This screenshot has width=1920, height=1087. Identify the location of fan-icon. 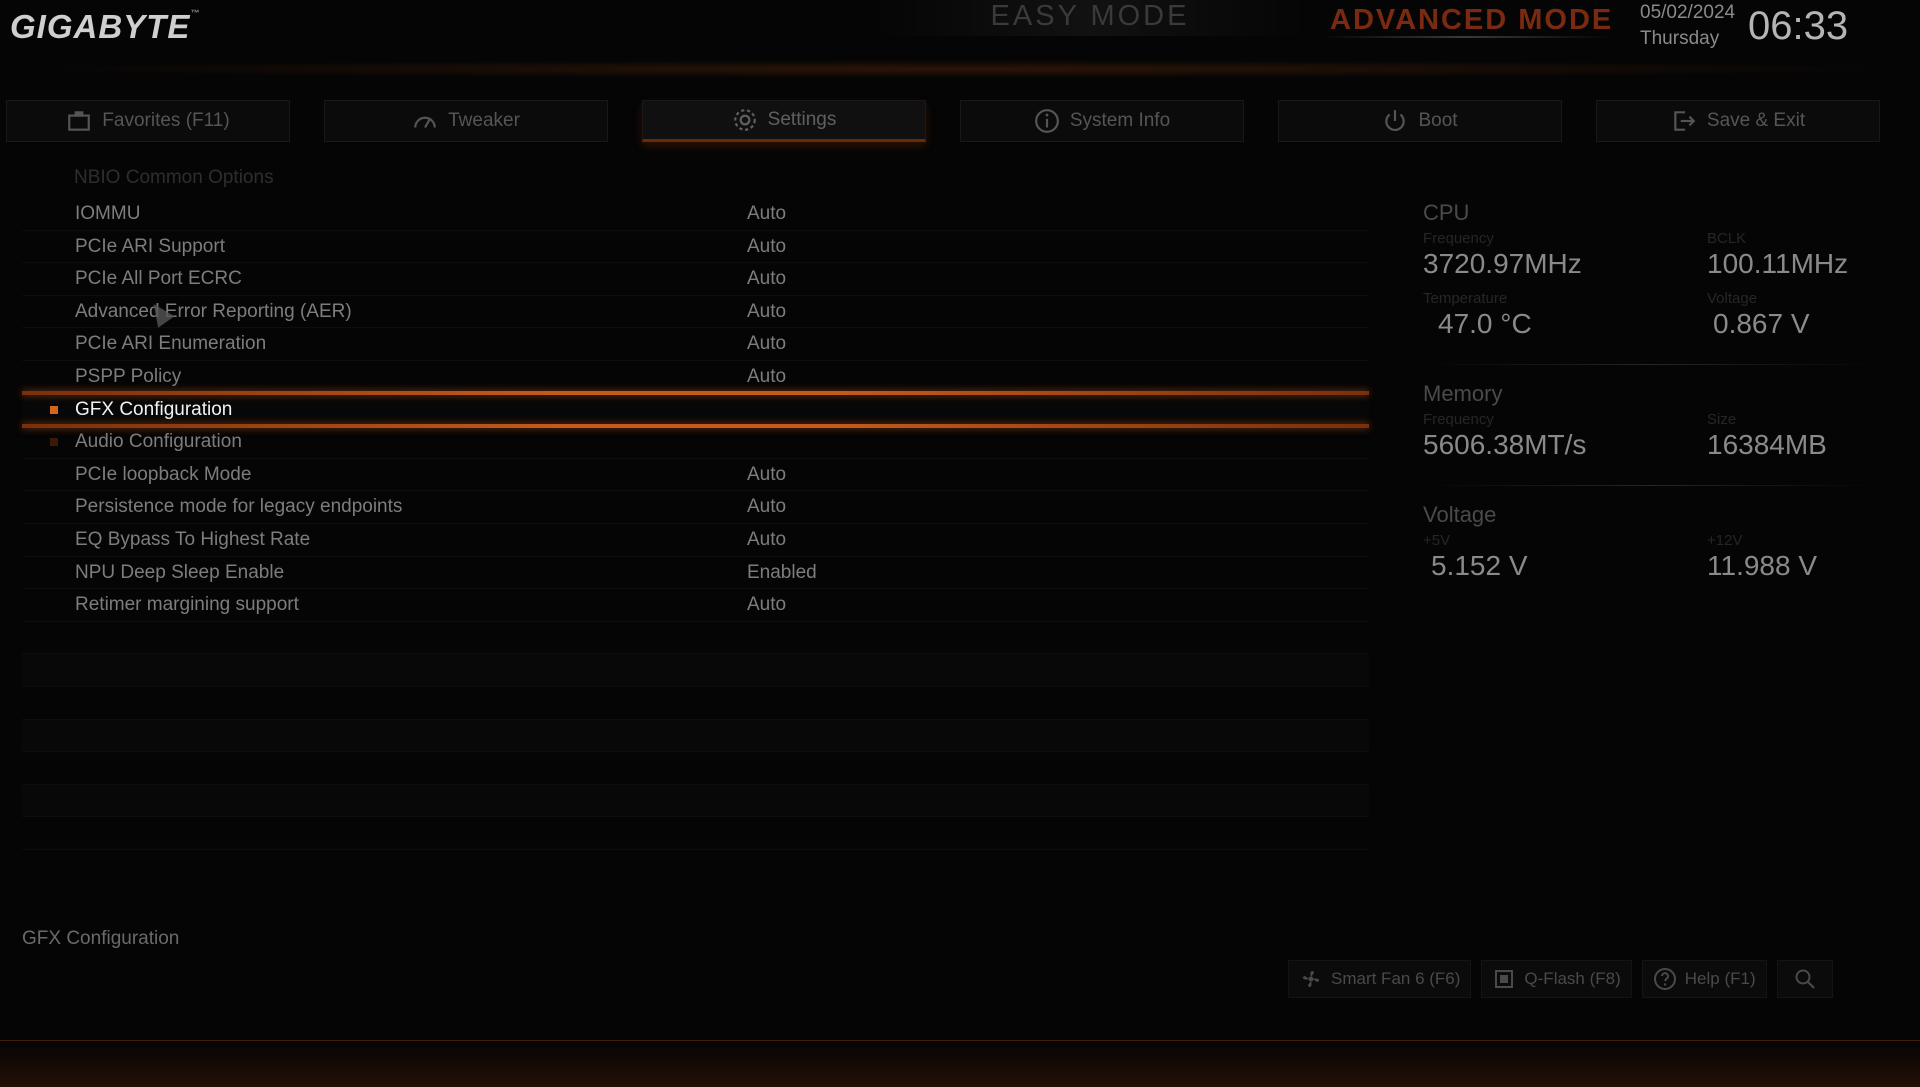
(1311, 979).